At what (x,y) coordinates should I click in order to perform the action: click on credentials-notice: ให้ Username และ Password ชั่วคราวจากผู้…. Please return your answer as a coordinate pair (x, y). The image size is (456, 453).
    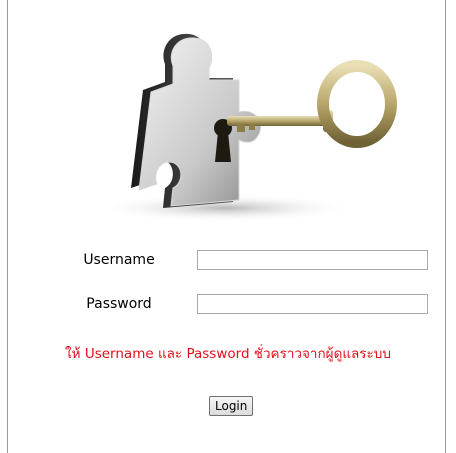
    Looking at the image, I should click on (228, 354).